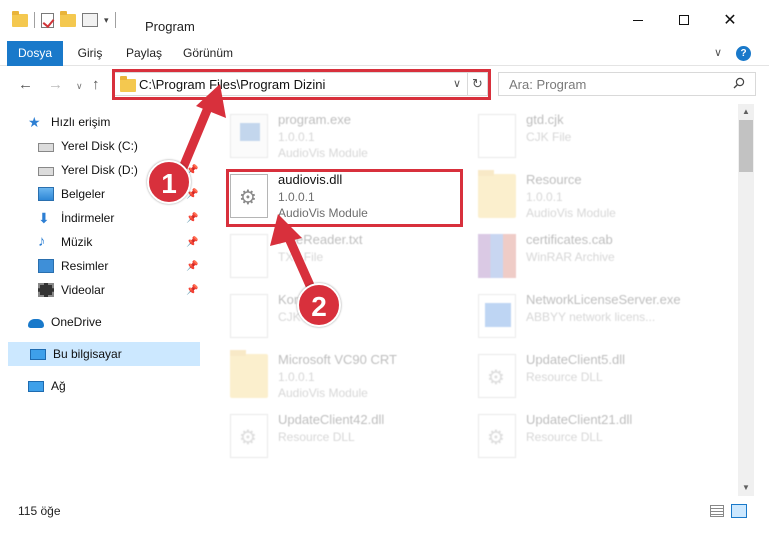 This screenshot has height=533, width=769. I want to click on file-name: Resource, so click(554, 179).